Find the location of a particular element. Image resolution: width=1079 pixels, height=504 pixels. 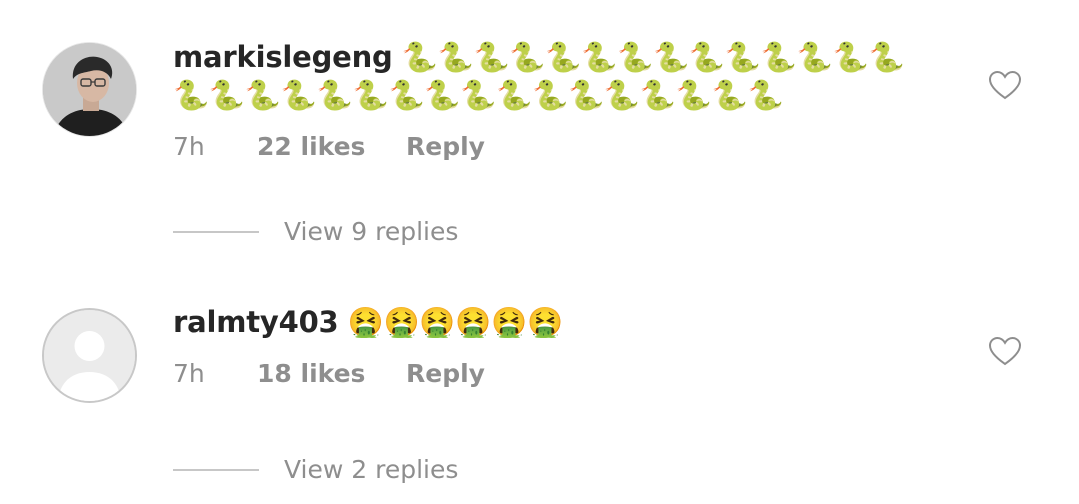

default-avatar-icon is located at coordinates (89, 355).